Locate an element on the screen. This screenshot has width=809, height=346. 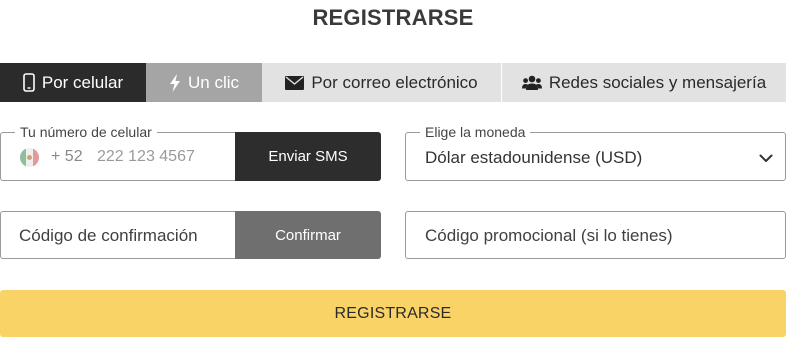
tab-social-label: Redes sociales y mensajería is located at coordinates (657, 82).